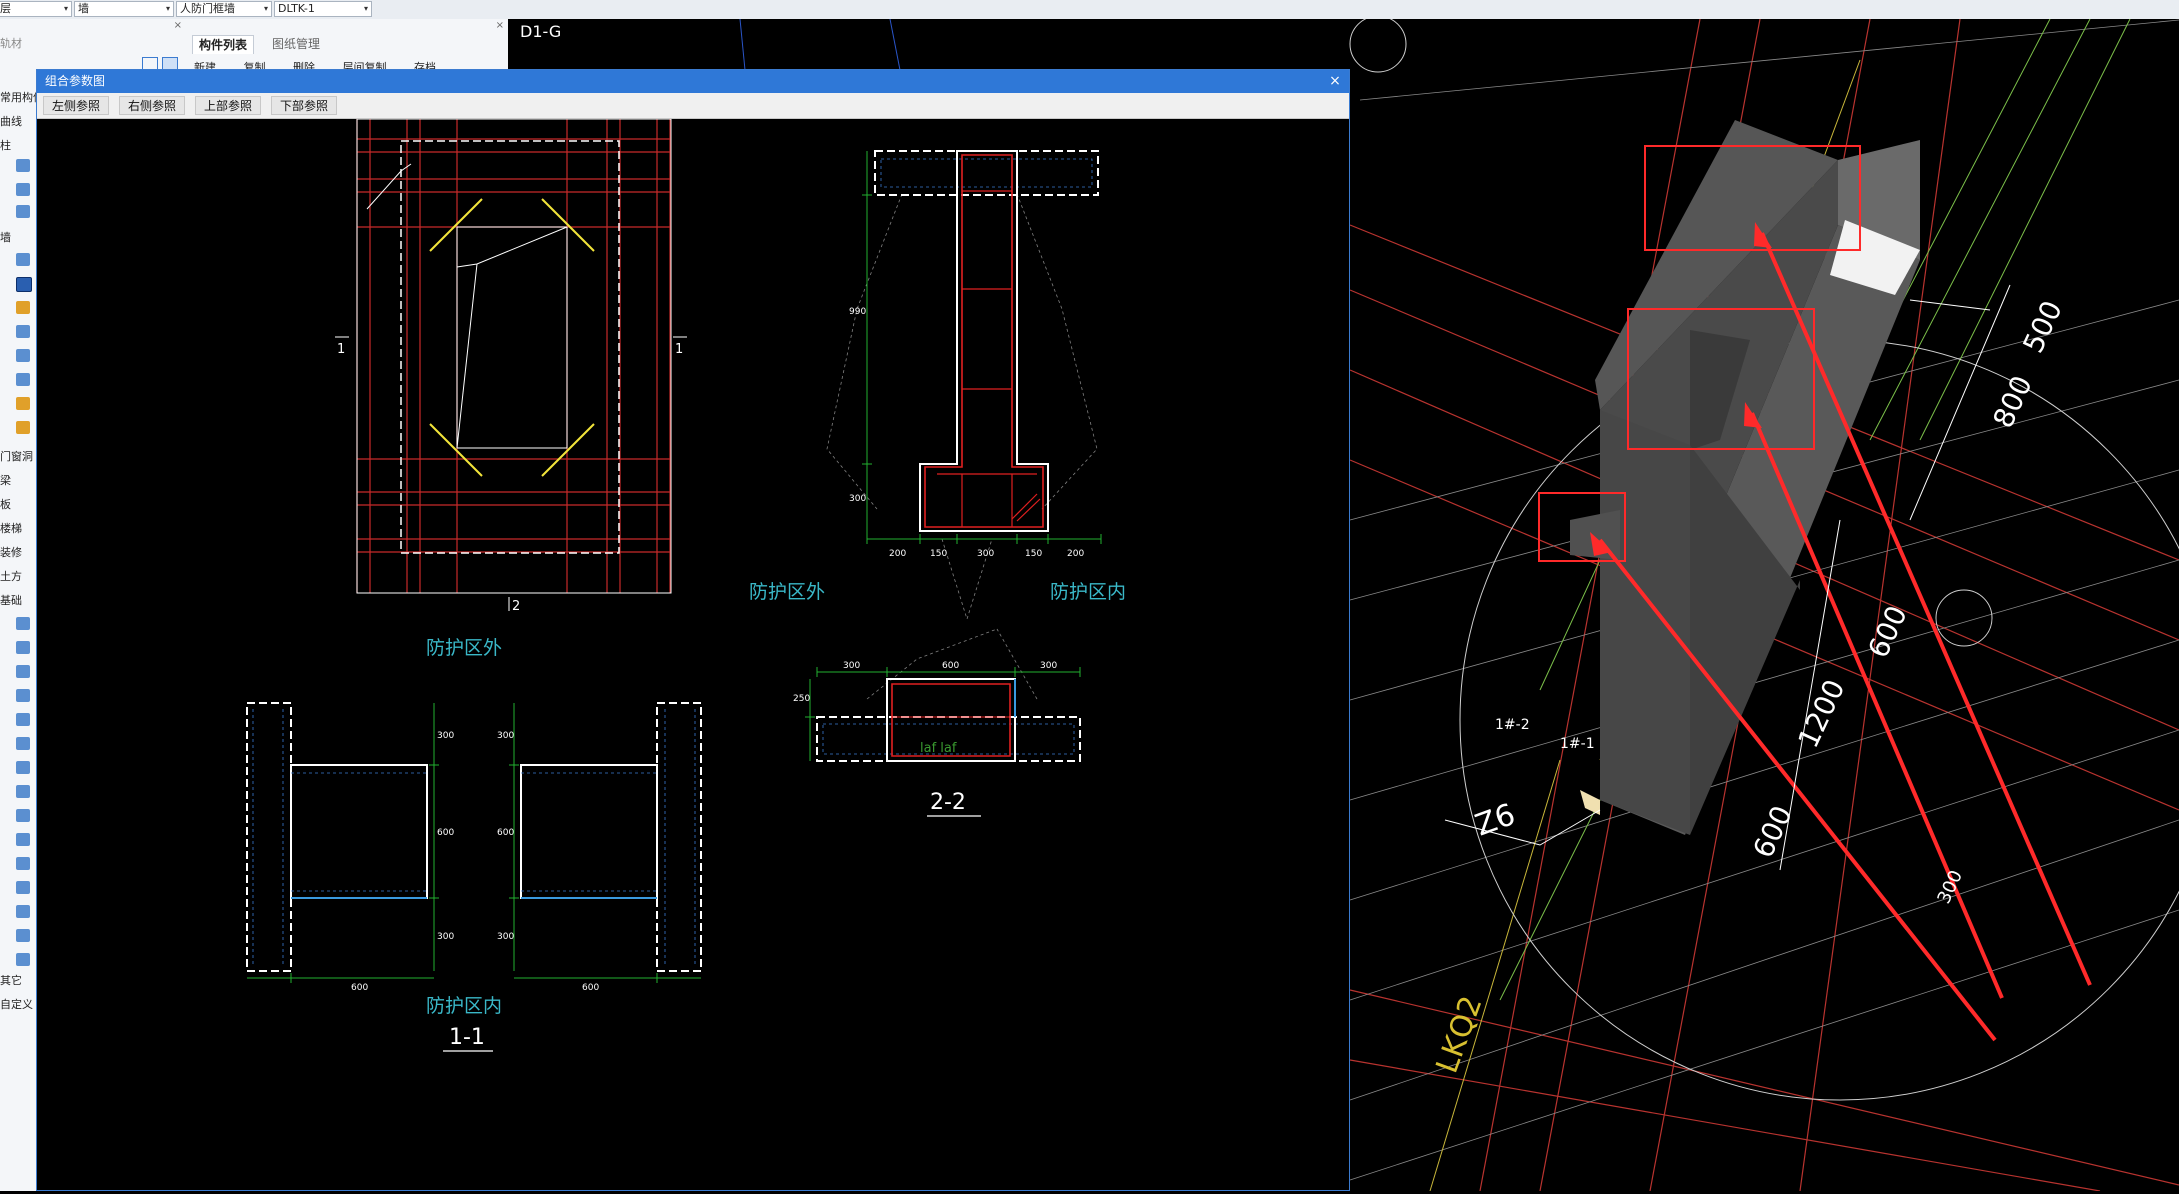  What do you see at coordinates (1335, 81) in the screenshot?
I see `close-icon: ×` at bounding box center [1335, 81].